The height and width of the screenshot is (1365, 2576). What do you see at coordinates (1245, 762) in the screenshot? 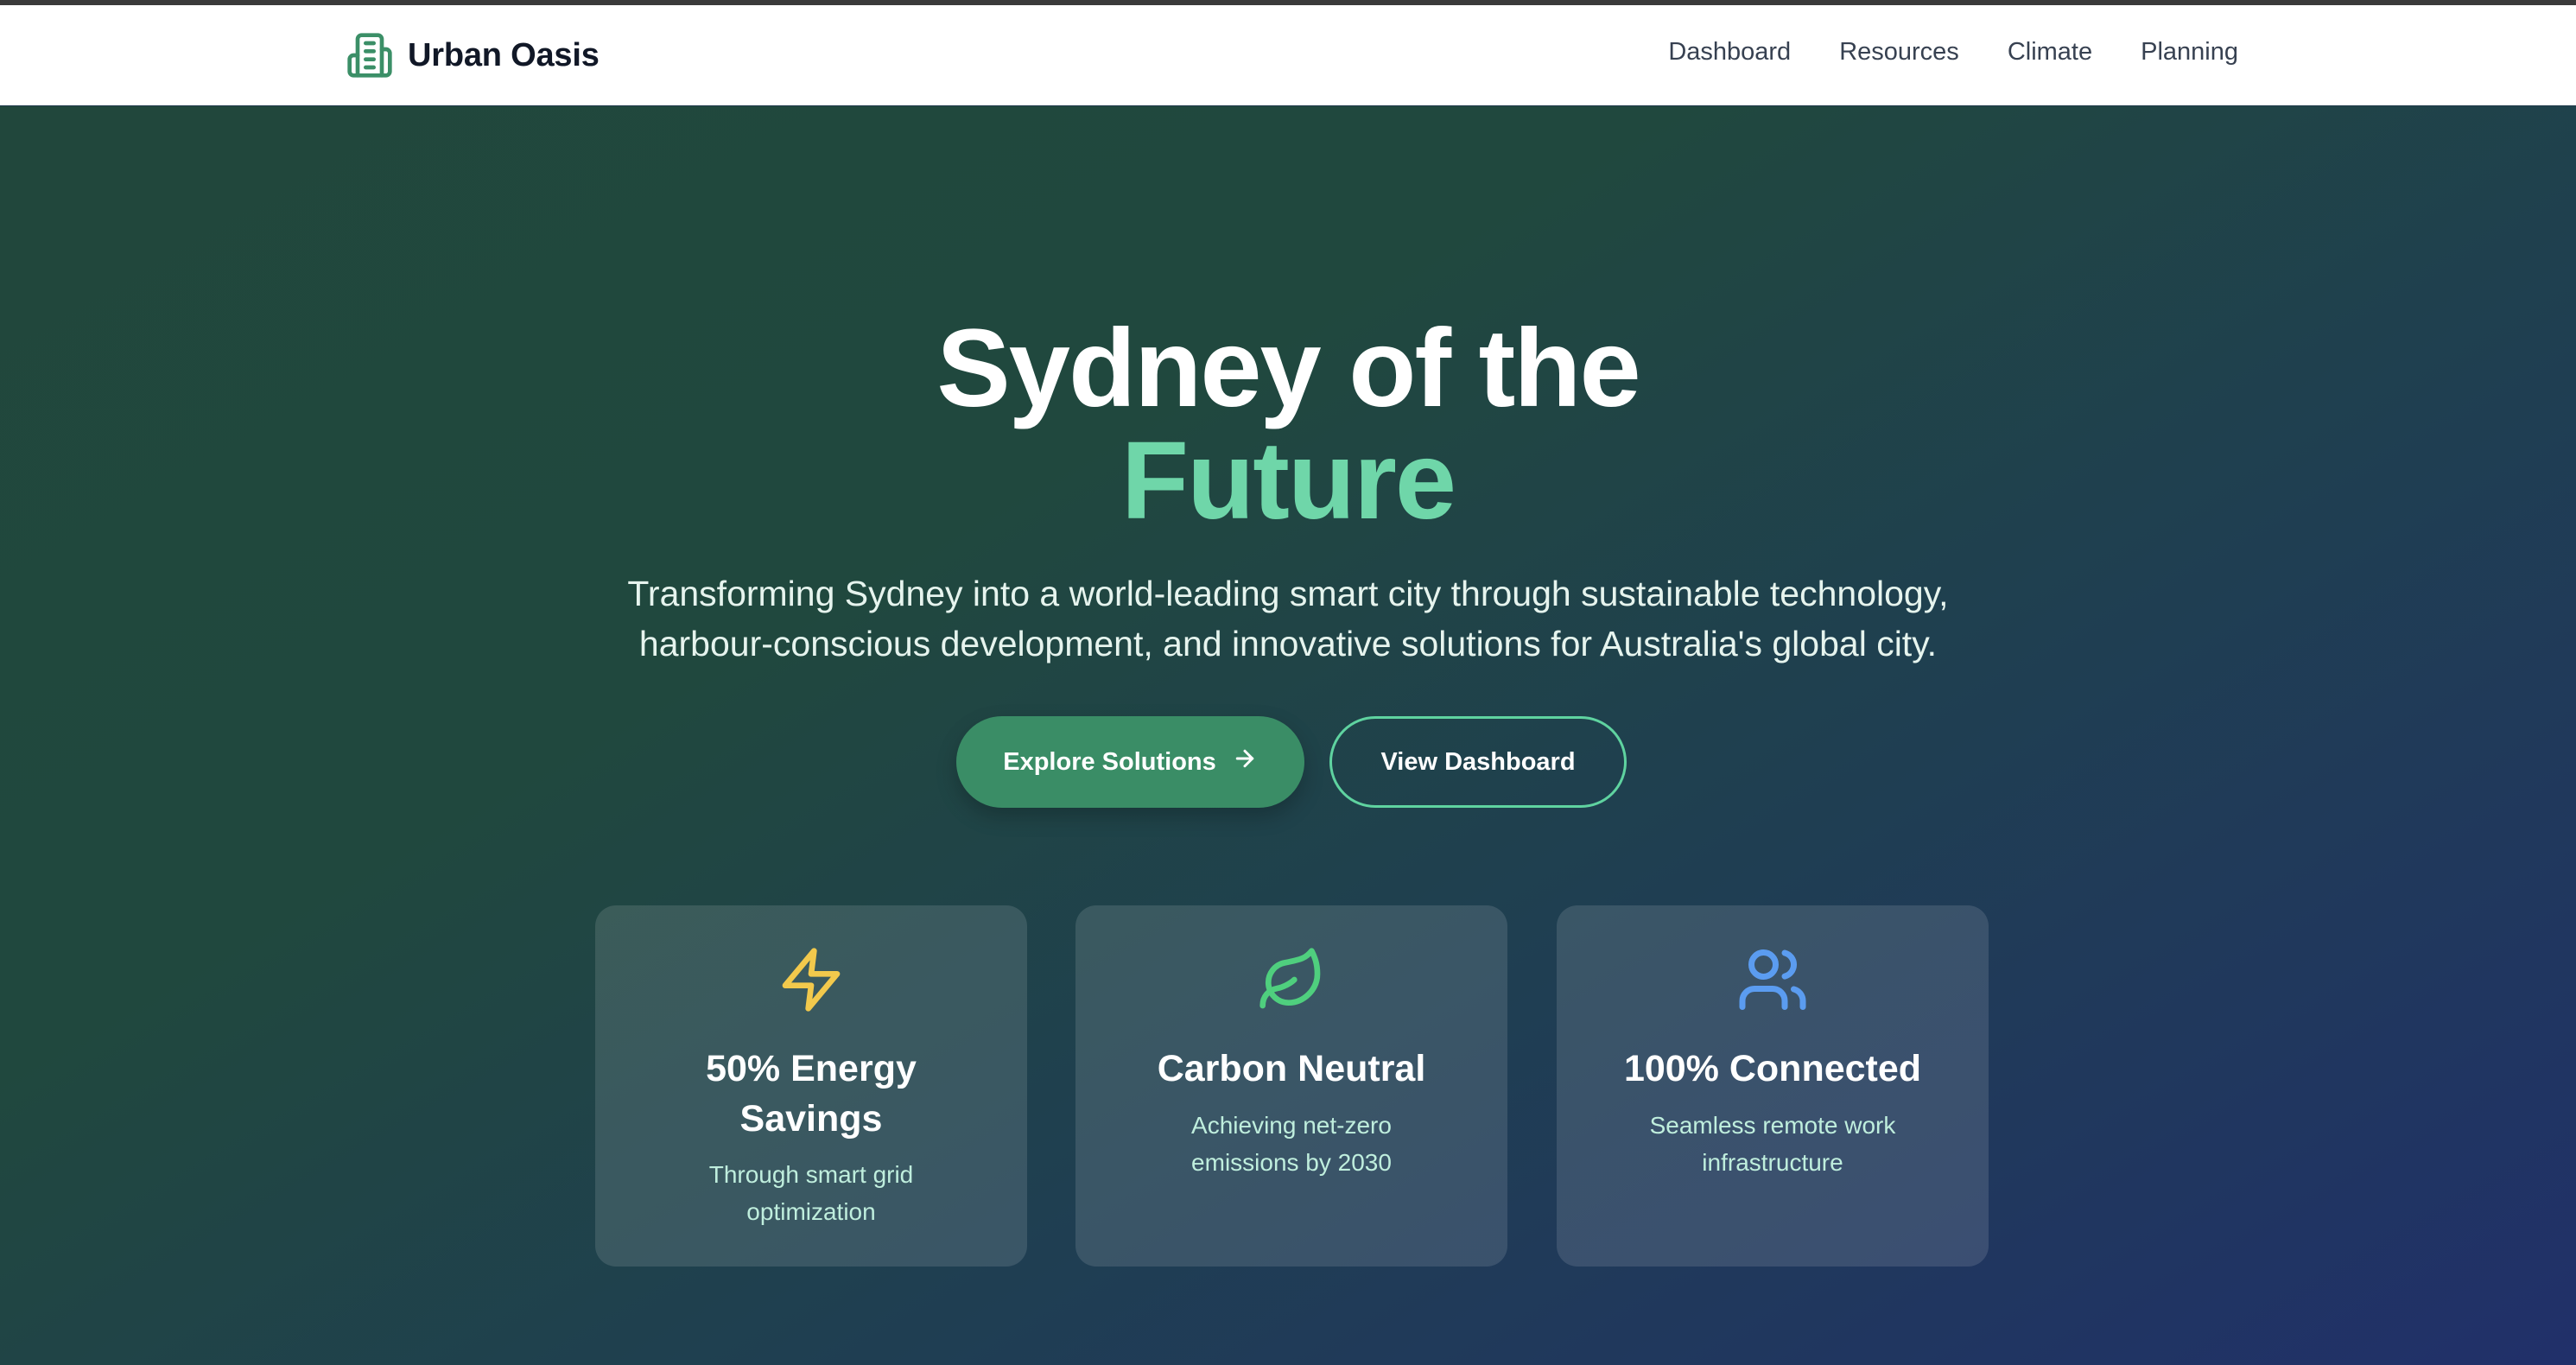
I see `arrow-right-icon` at bounding box center [1245, 762].